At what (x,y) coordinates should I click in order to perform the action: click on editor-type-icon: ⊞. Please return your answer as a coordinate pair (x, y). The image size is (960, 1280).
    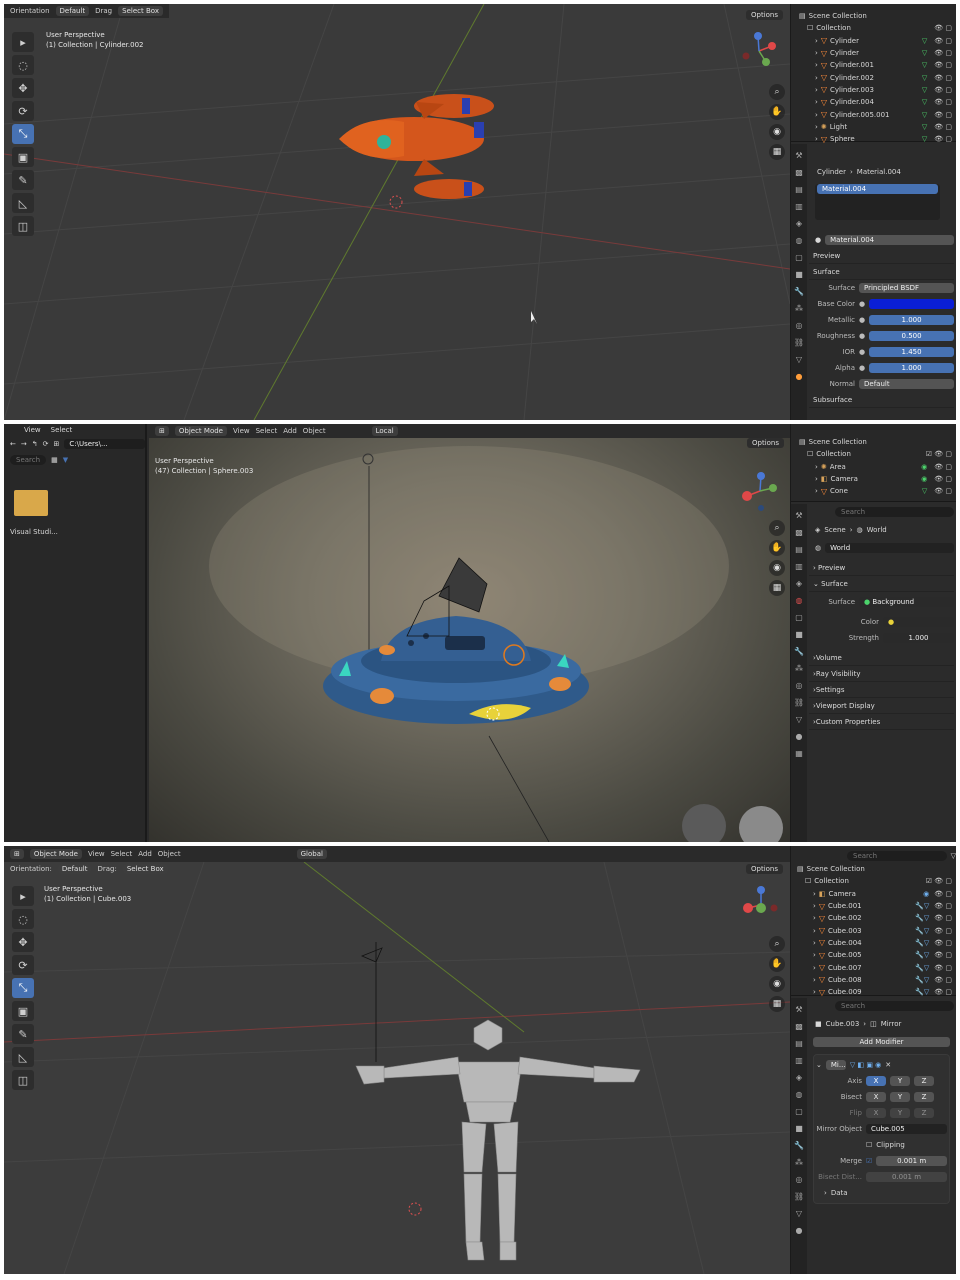
    Looking at the image, I should click on (17, 854).